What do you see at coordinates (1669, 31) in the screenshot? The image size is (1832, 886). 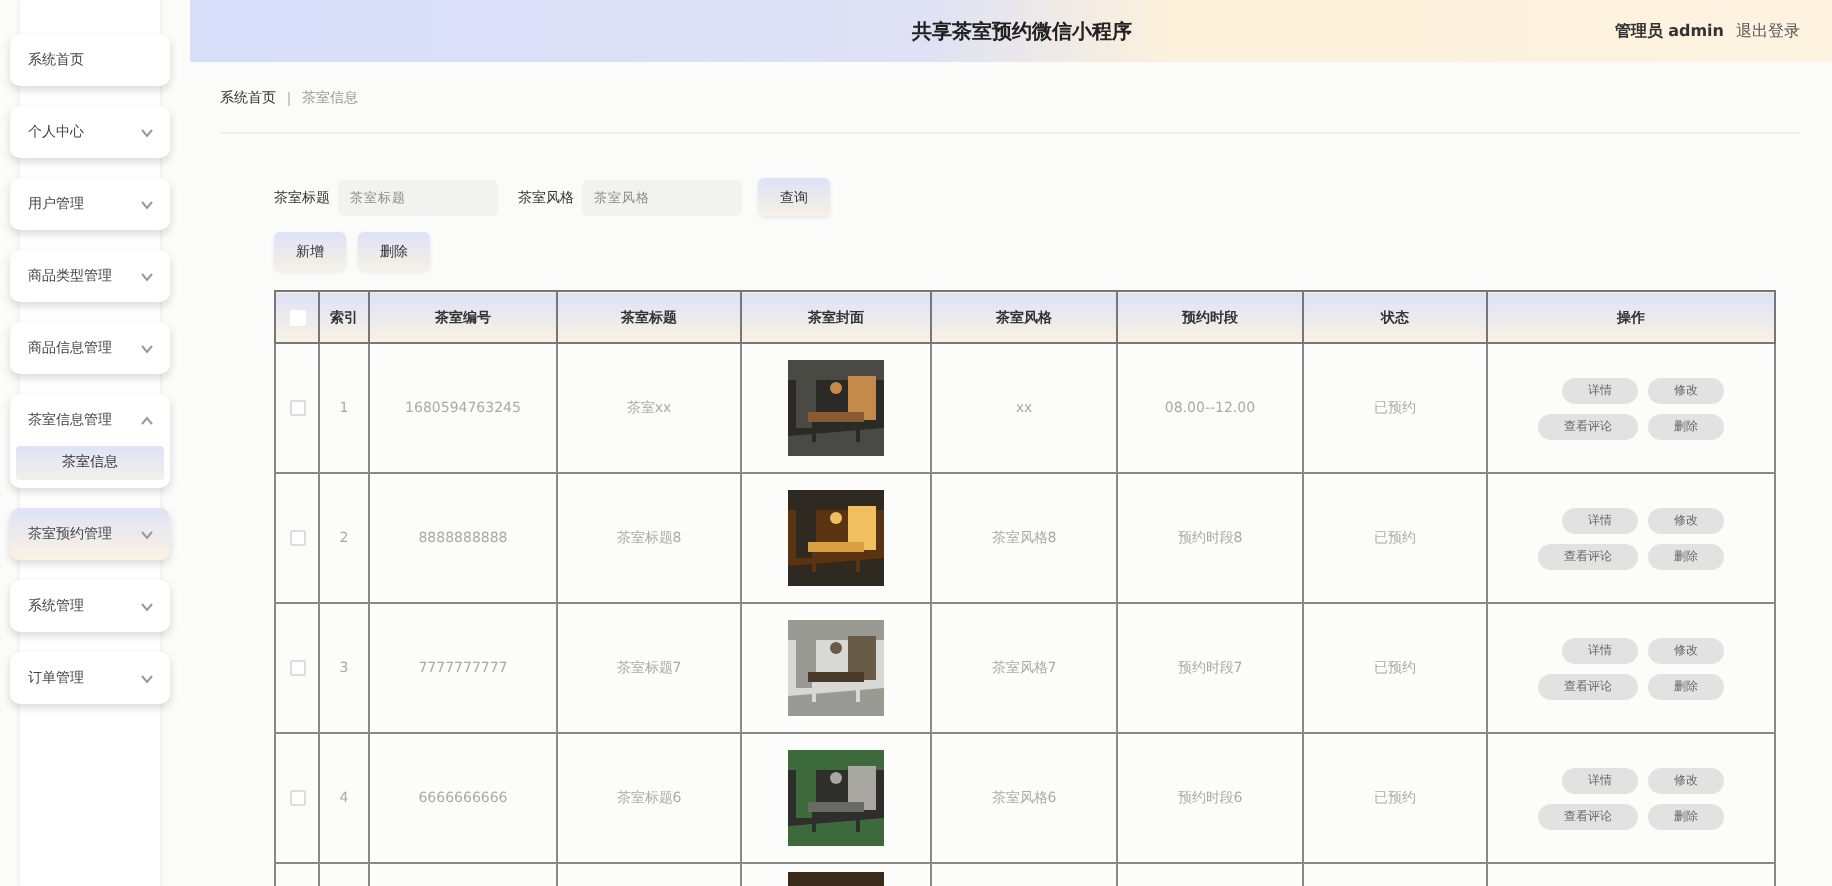 I see `user-label: 管理员 admin` at bounding box center [1669, 31].